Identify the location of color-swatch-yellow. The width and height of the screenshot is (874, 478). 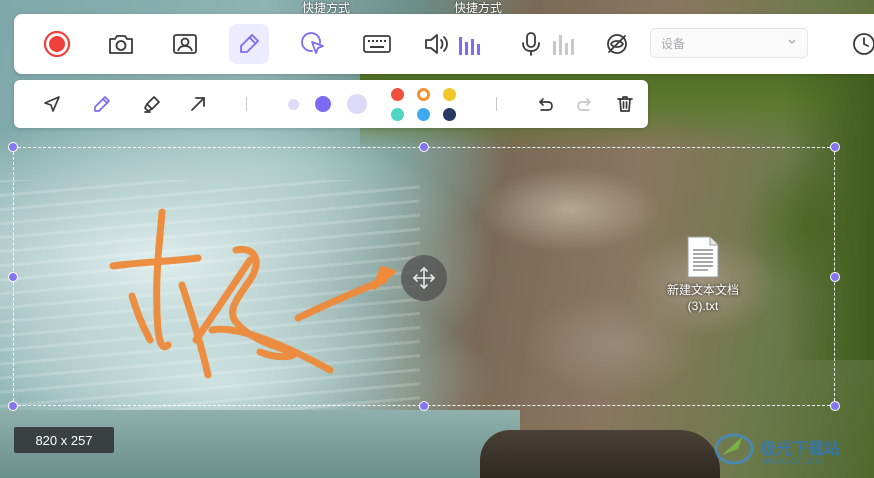
(449, 94).